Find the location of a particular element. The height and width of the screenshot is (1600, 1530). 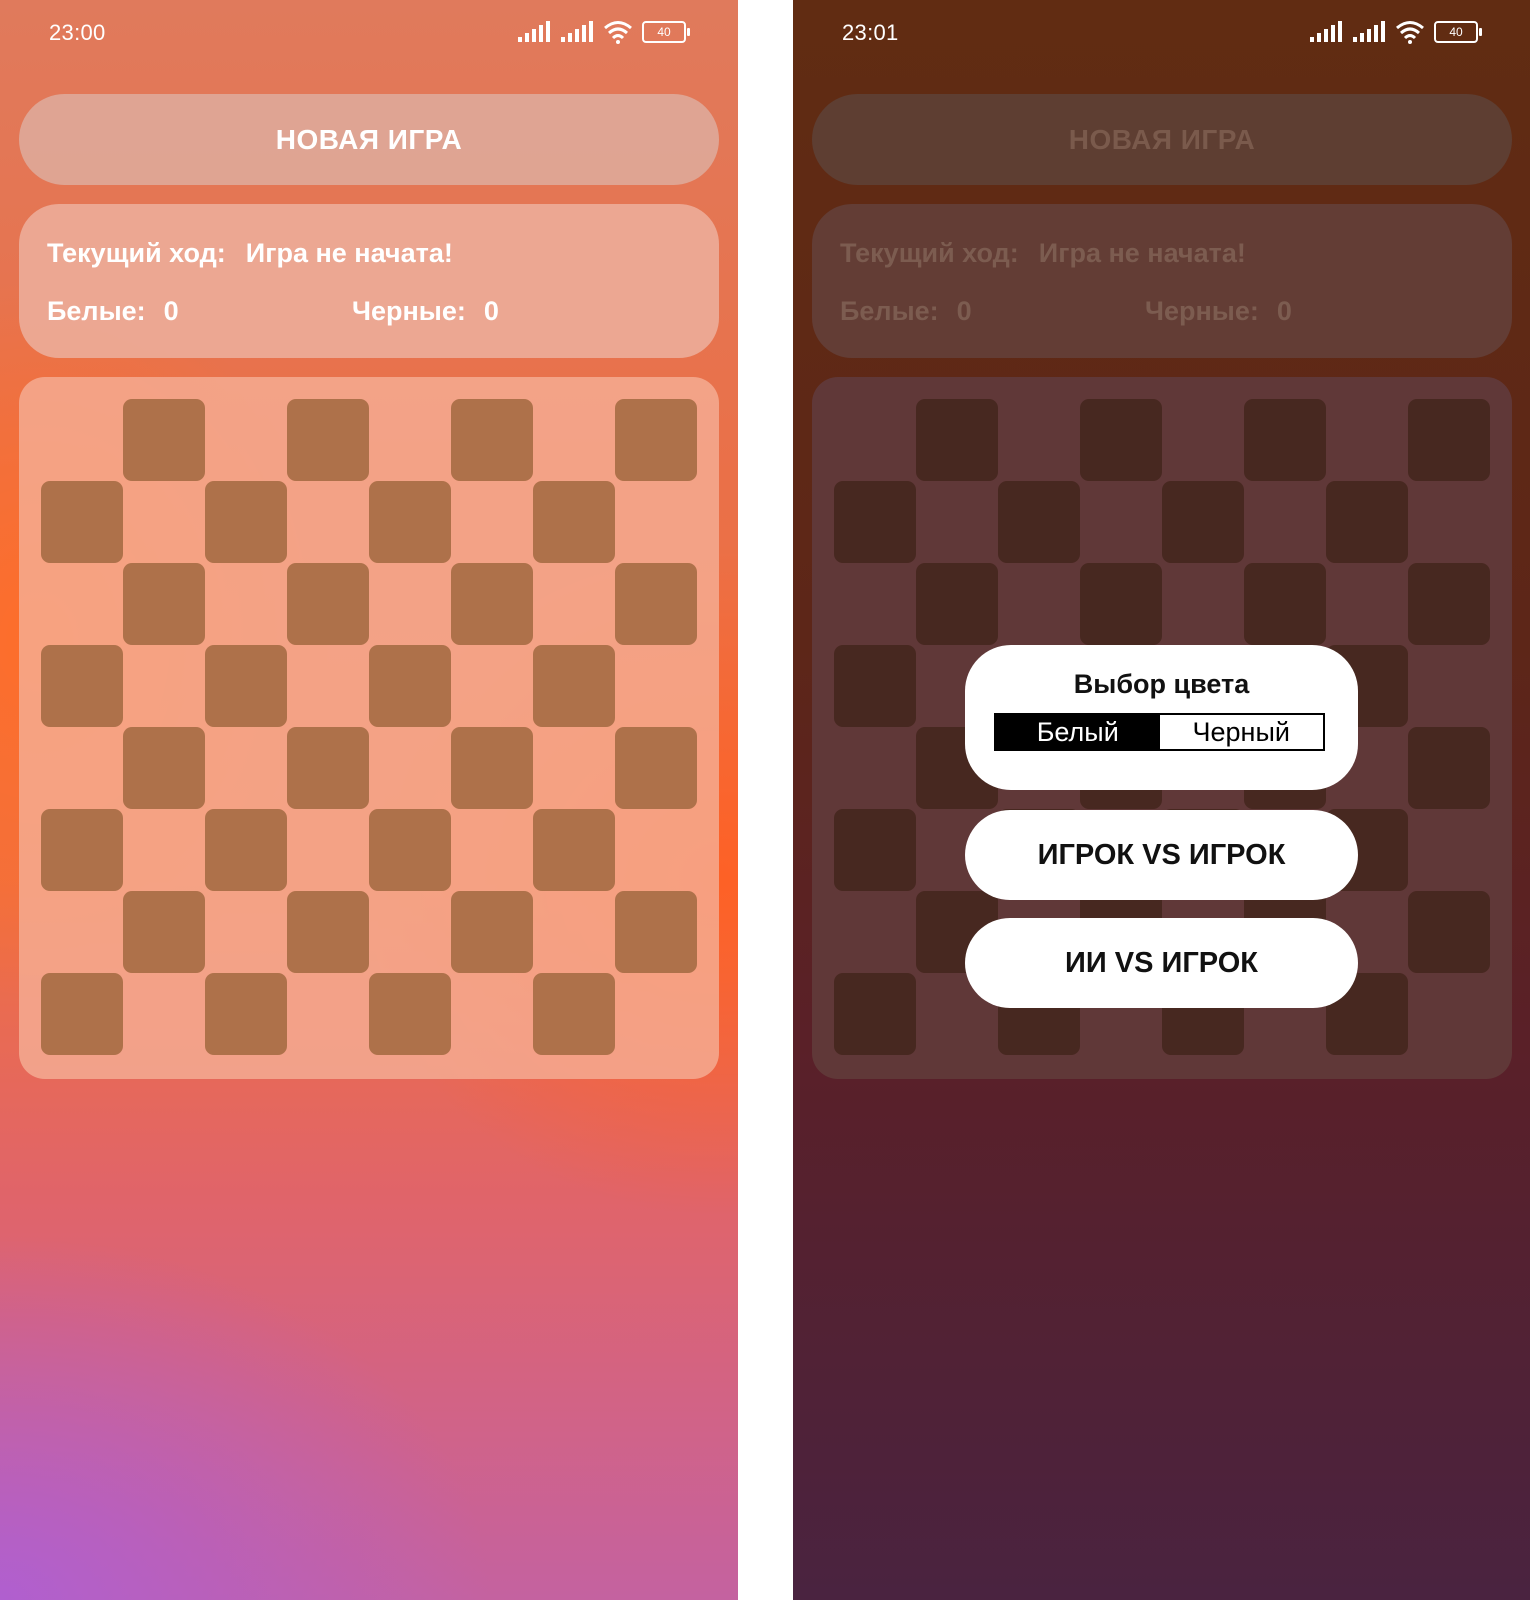

ai-vs-player-button: ИИ VS ИГРОК is located at coordinates (1161, 963).